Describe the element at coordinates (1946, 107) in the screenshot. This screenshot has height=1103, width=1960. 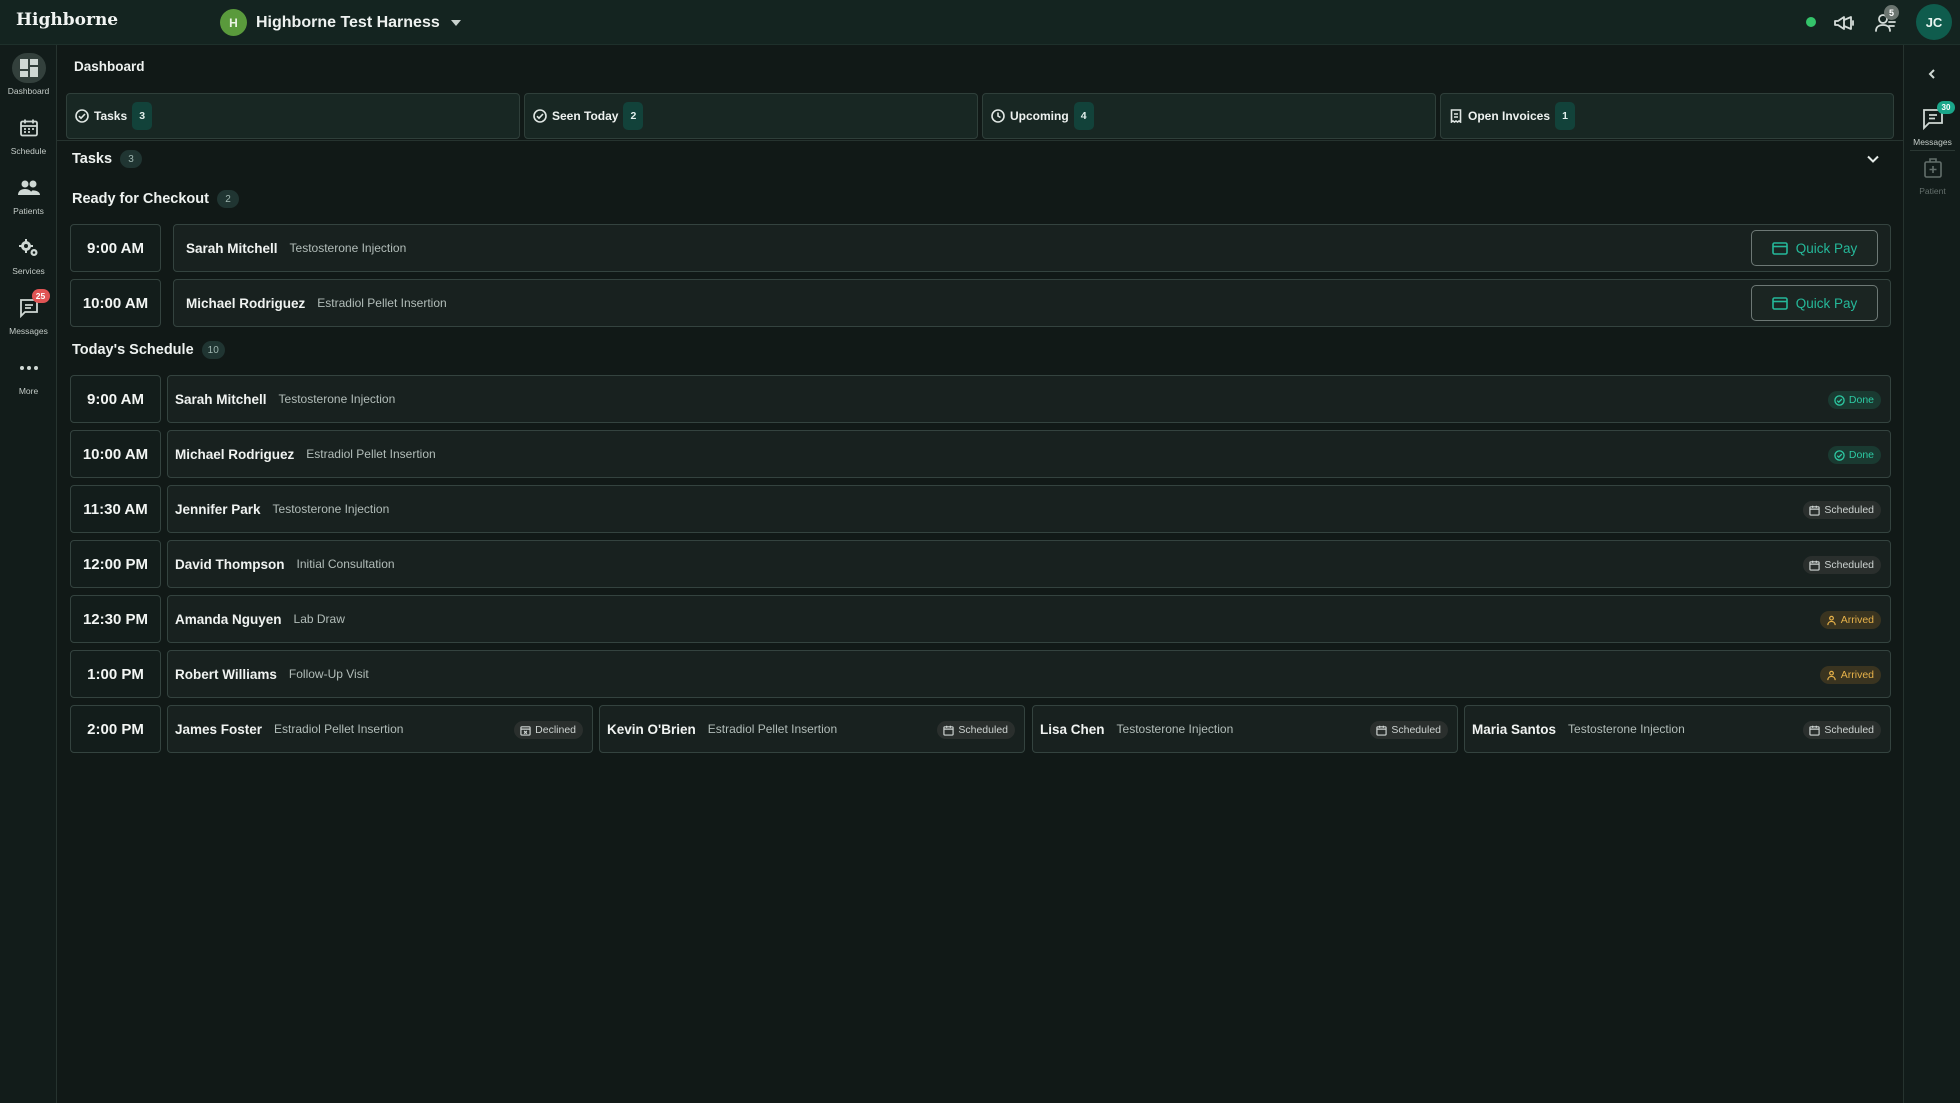
I see `rail-messages-badge: 30` at that location.